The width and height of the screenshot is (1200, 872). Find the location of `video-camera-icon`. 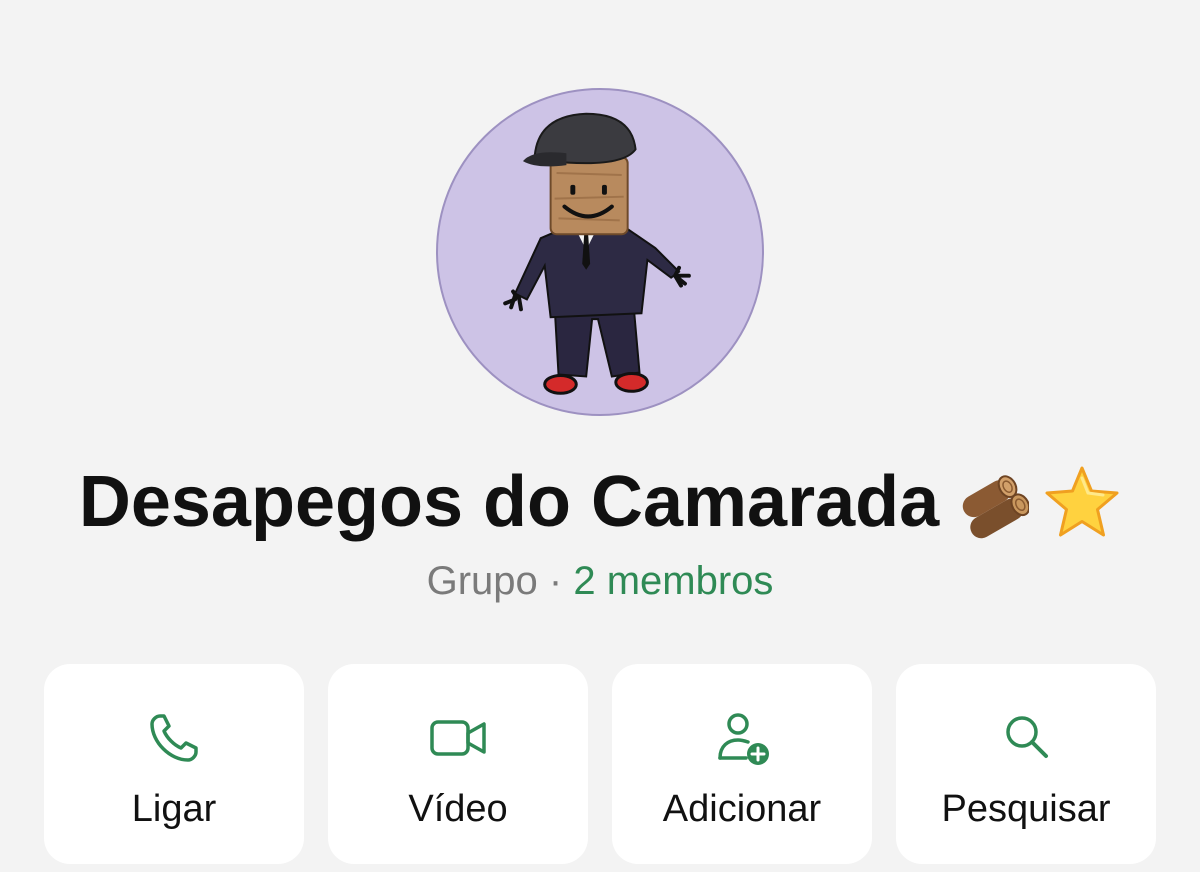

video-camera-icon is located at coordinates (458, 738).